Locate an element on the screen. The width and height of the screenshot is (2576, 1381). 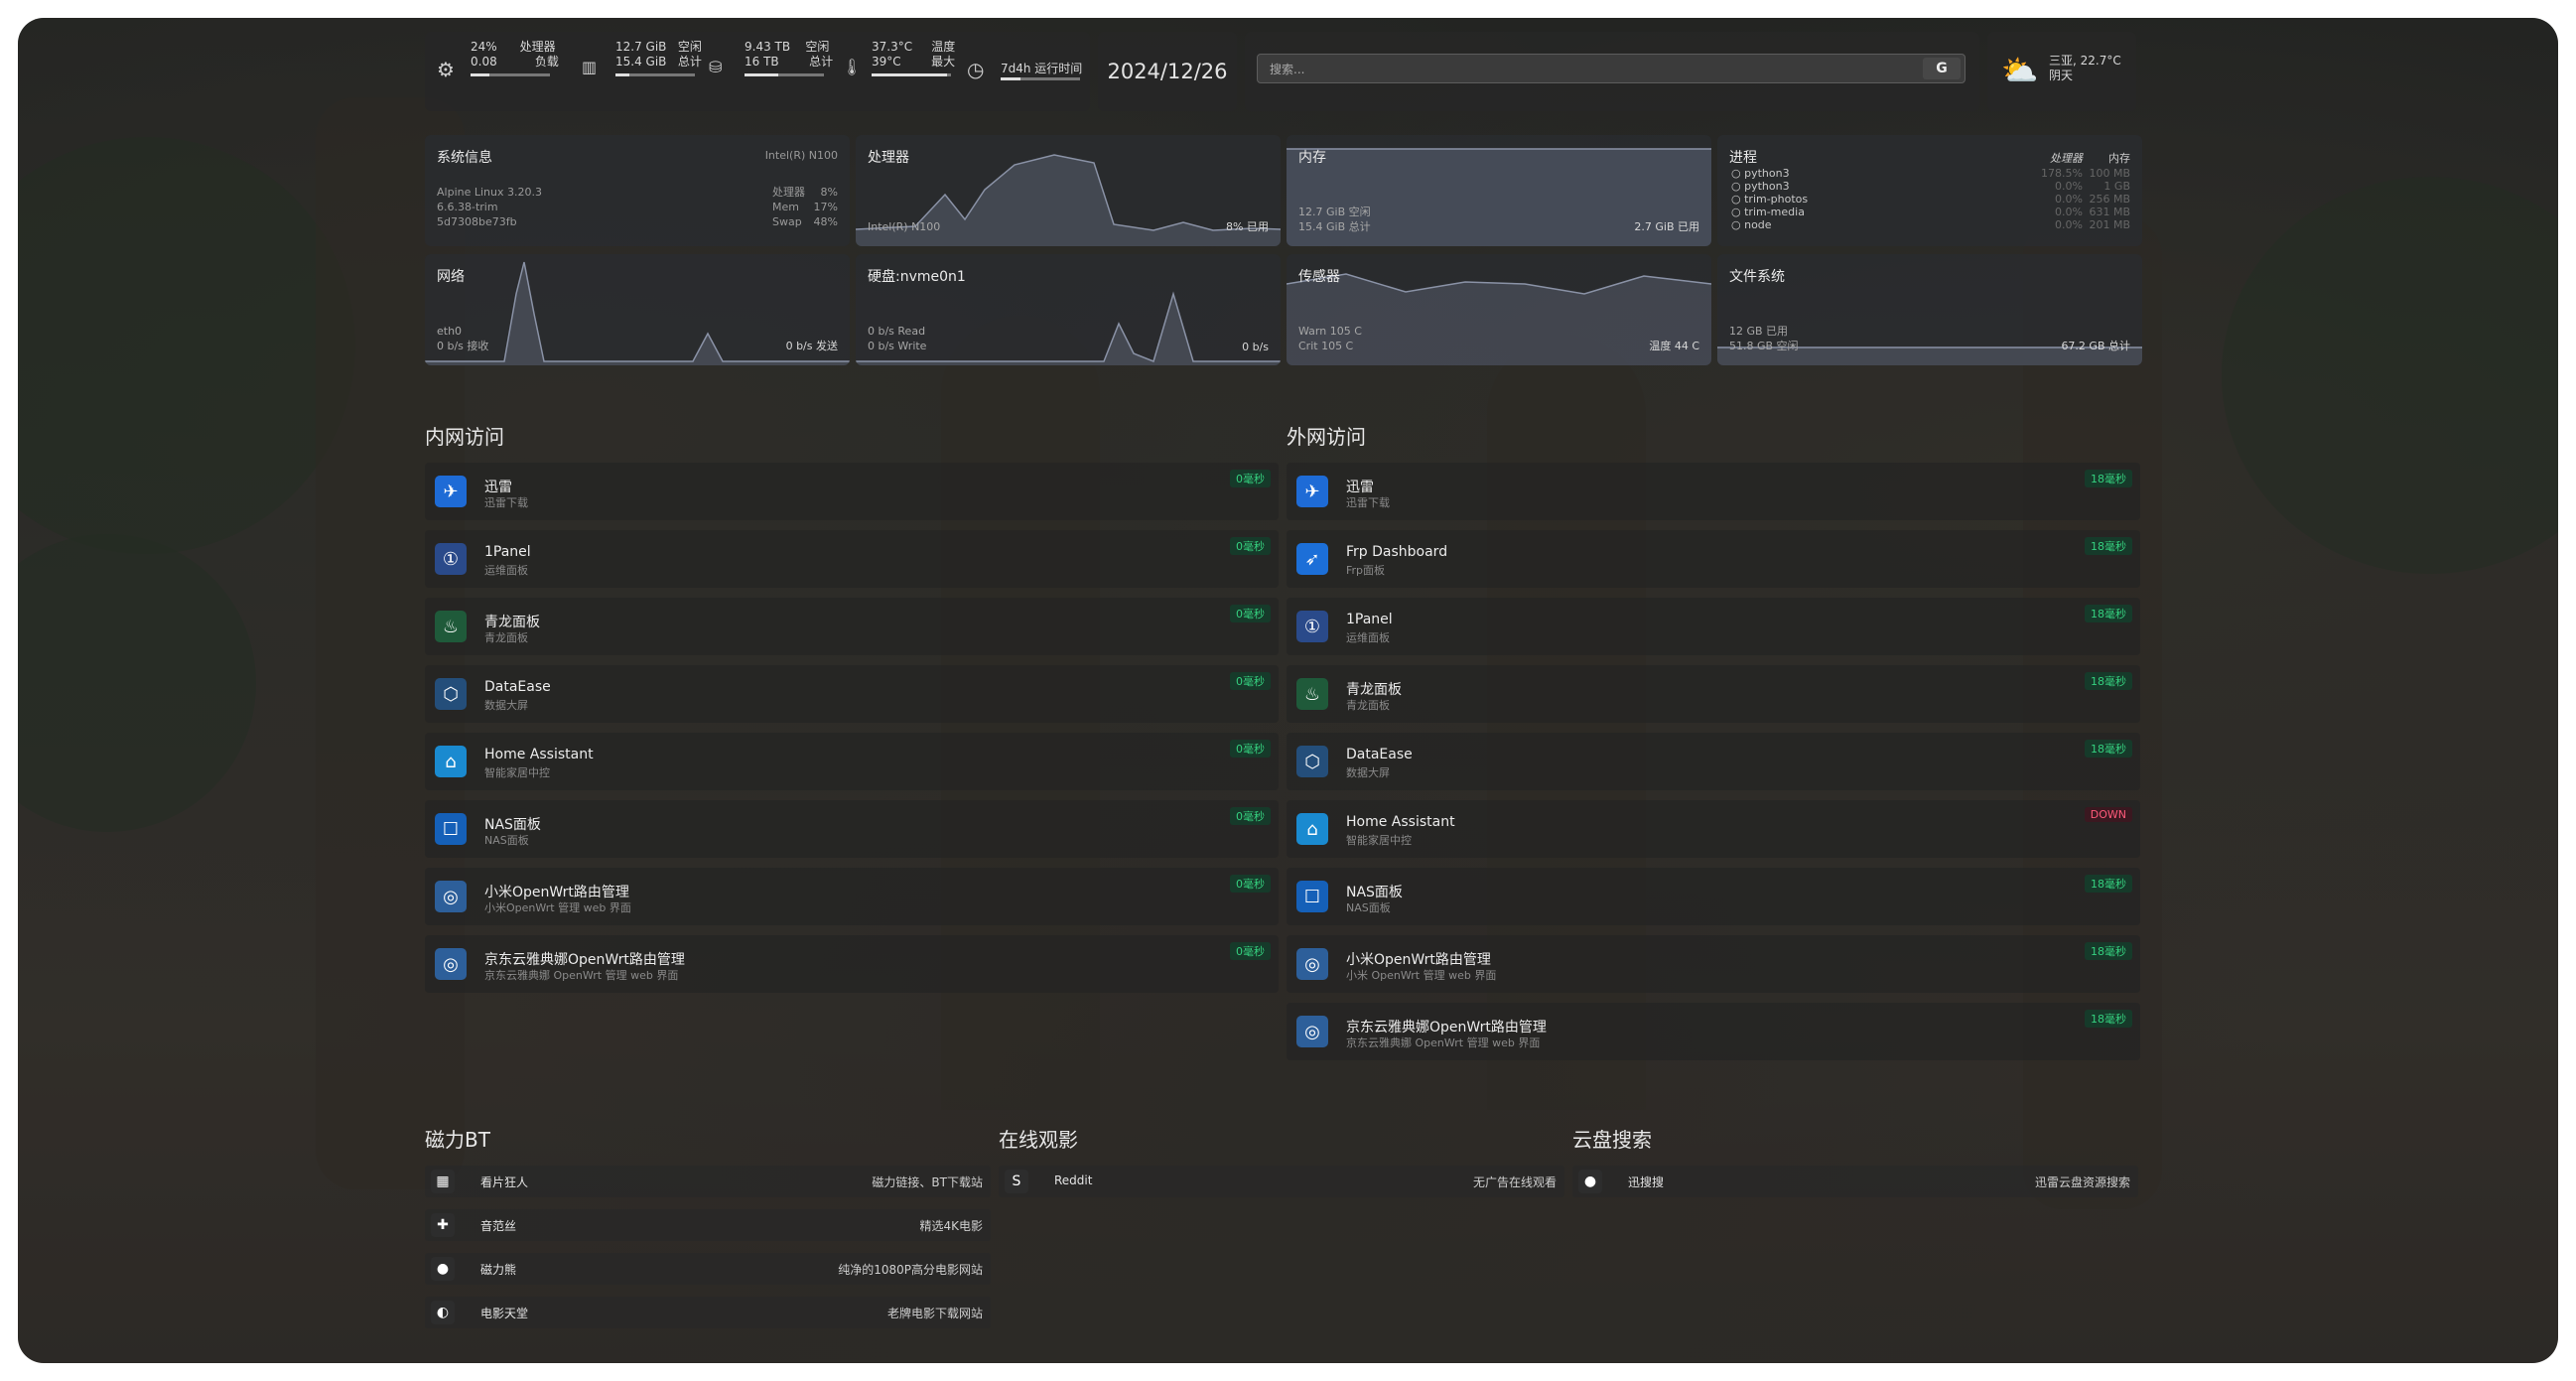
search-engine-button: G is located at coordinates (1942, 68).